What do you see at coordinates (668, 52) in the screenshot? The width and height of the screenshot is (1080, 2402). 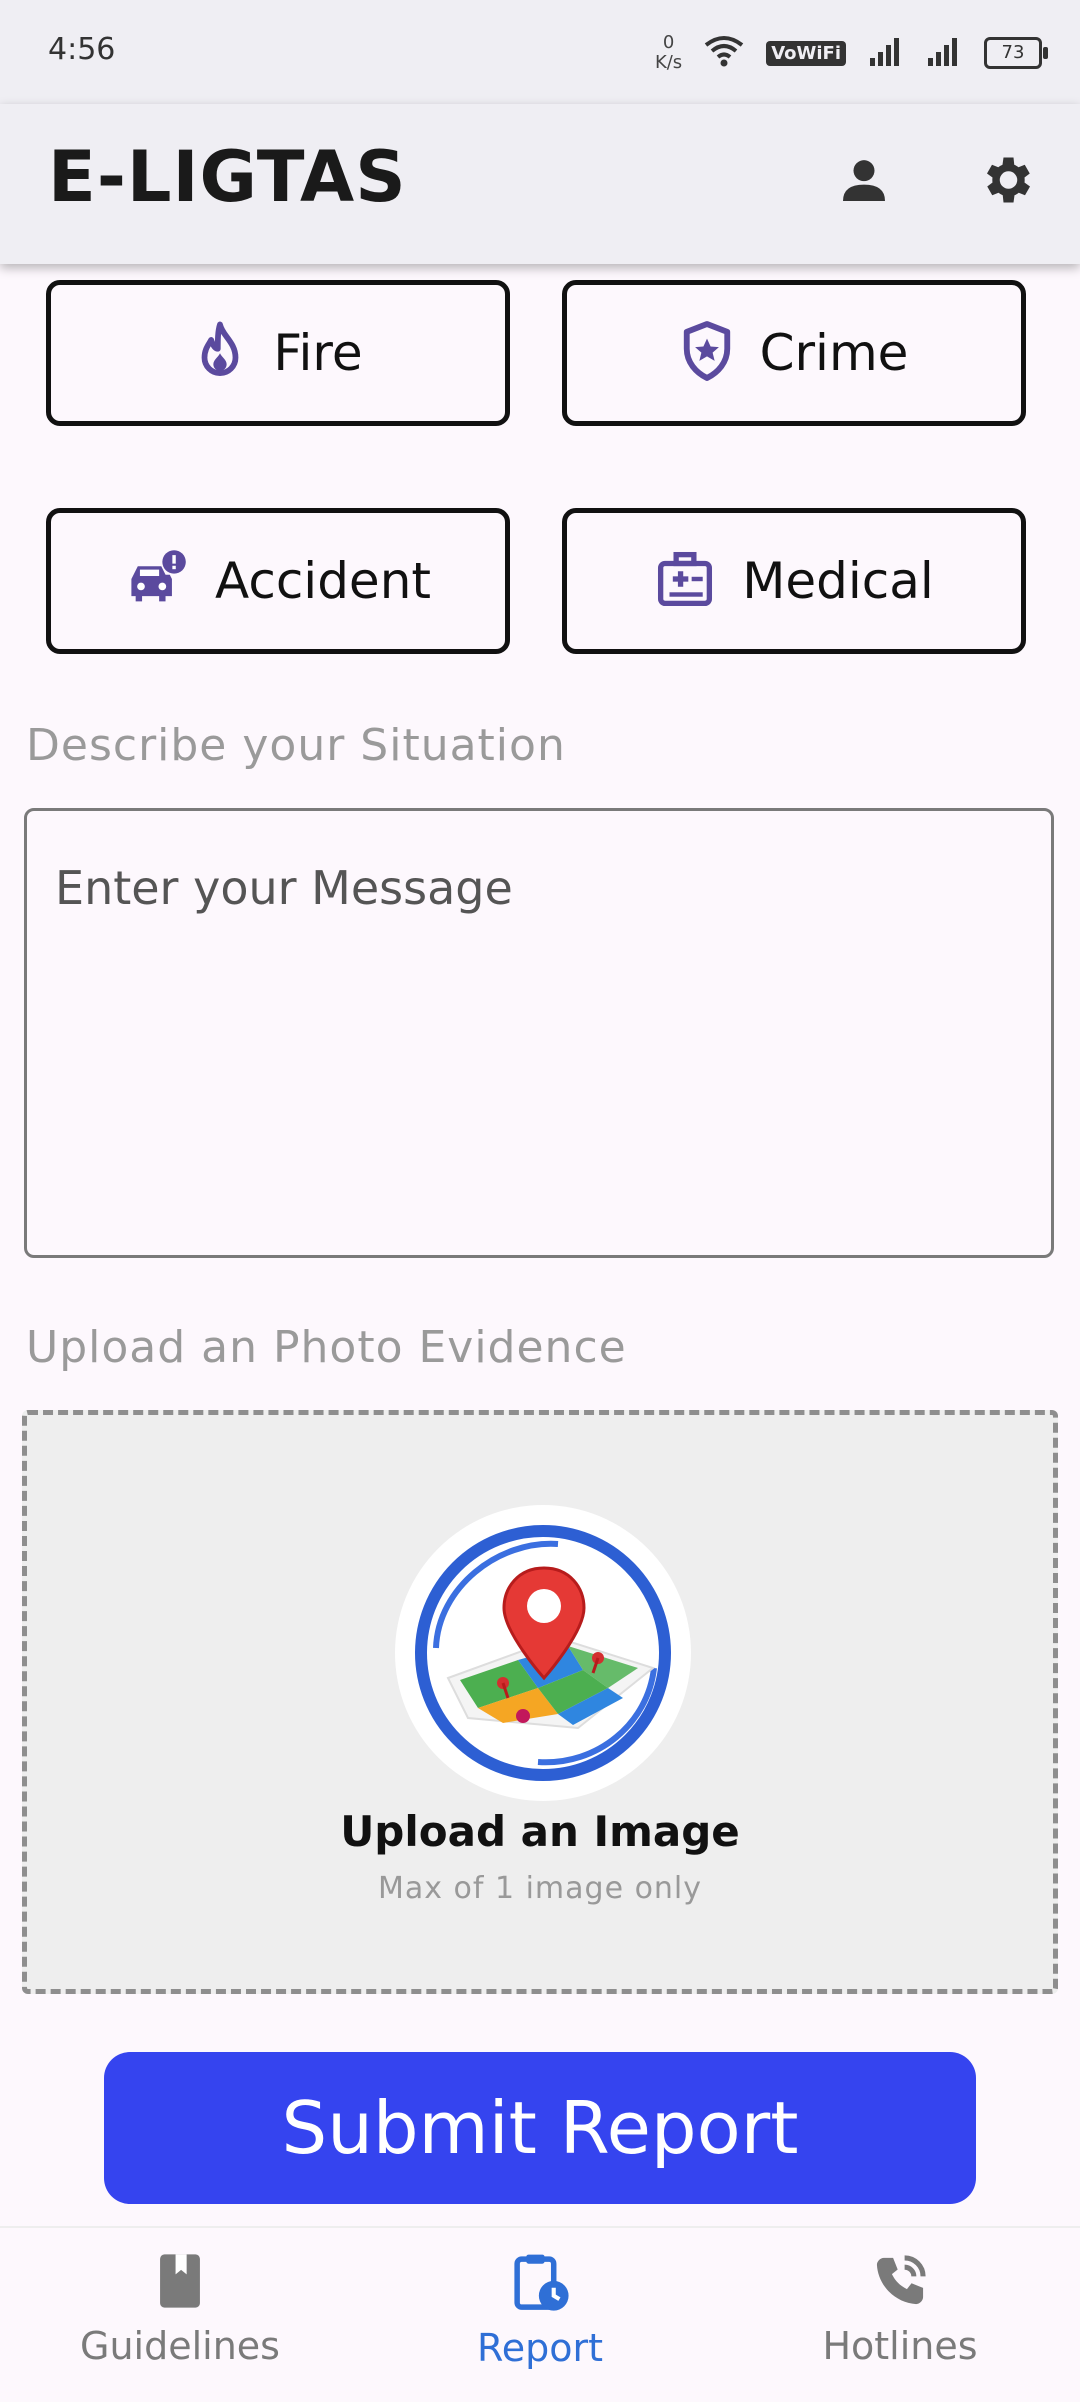 I see `net-speed: 0 K/s` at bounding box center [668, 52].